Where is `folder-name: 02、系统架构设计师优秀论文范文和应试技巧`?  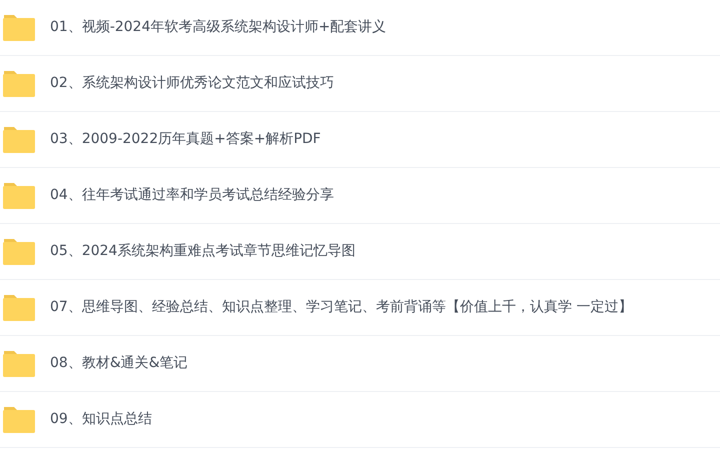
folder-name: 02、系统架构设计师优秀论文范文和应试技巧 is located at coordinates (192, 83).